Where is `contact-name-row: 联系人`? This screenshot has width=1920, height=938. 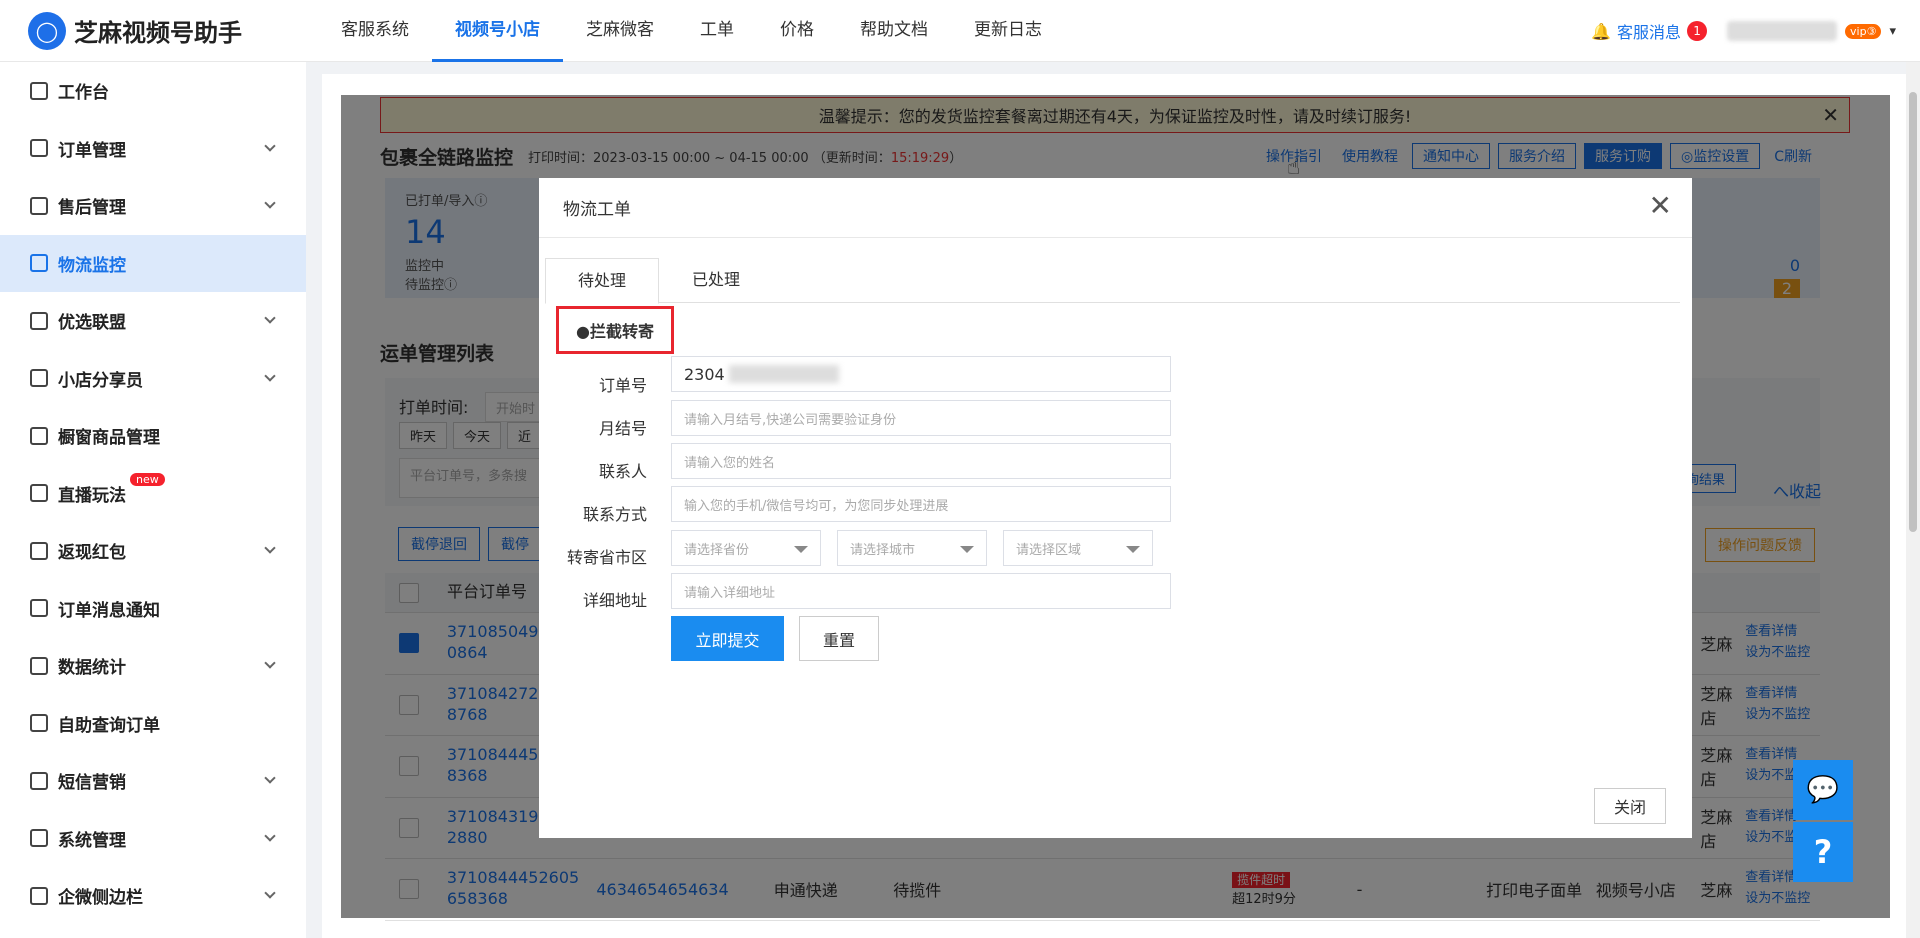
contact-name-row: 联系人 is located at coordinates (593, 470).